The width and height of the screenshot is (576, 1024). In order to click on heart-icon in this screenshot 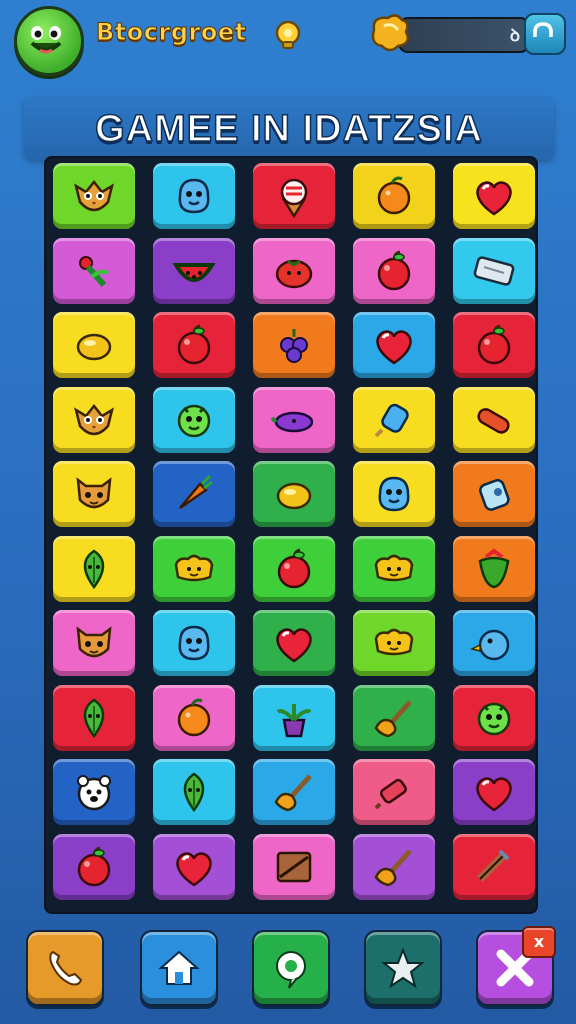, I will do `click(494, 794)`.